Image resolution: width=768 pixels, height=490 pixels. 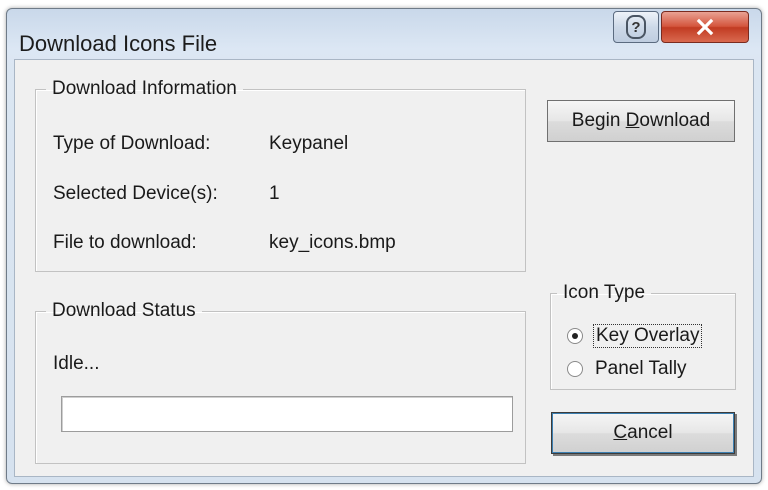 I want to click on help-button: ?, so click(x=636, y=27).